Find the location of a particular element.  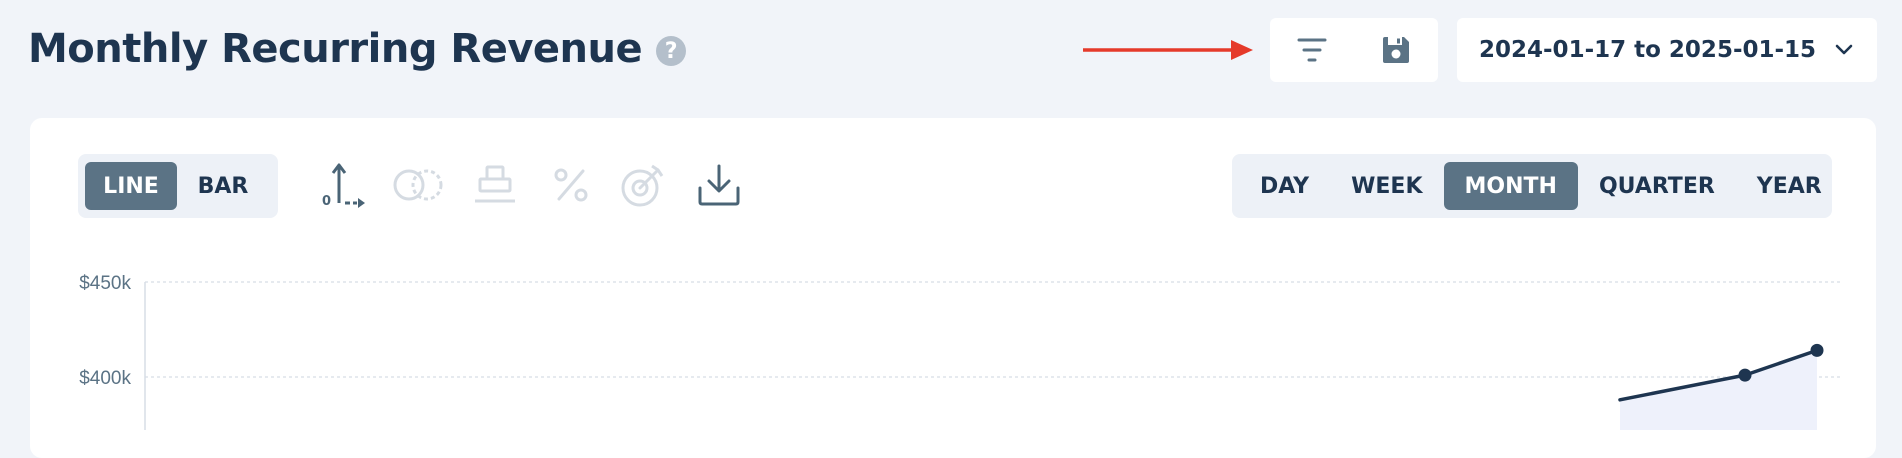

save-button is located at coordinates (1396, 50).